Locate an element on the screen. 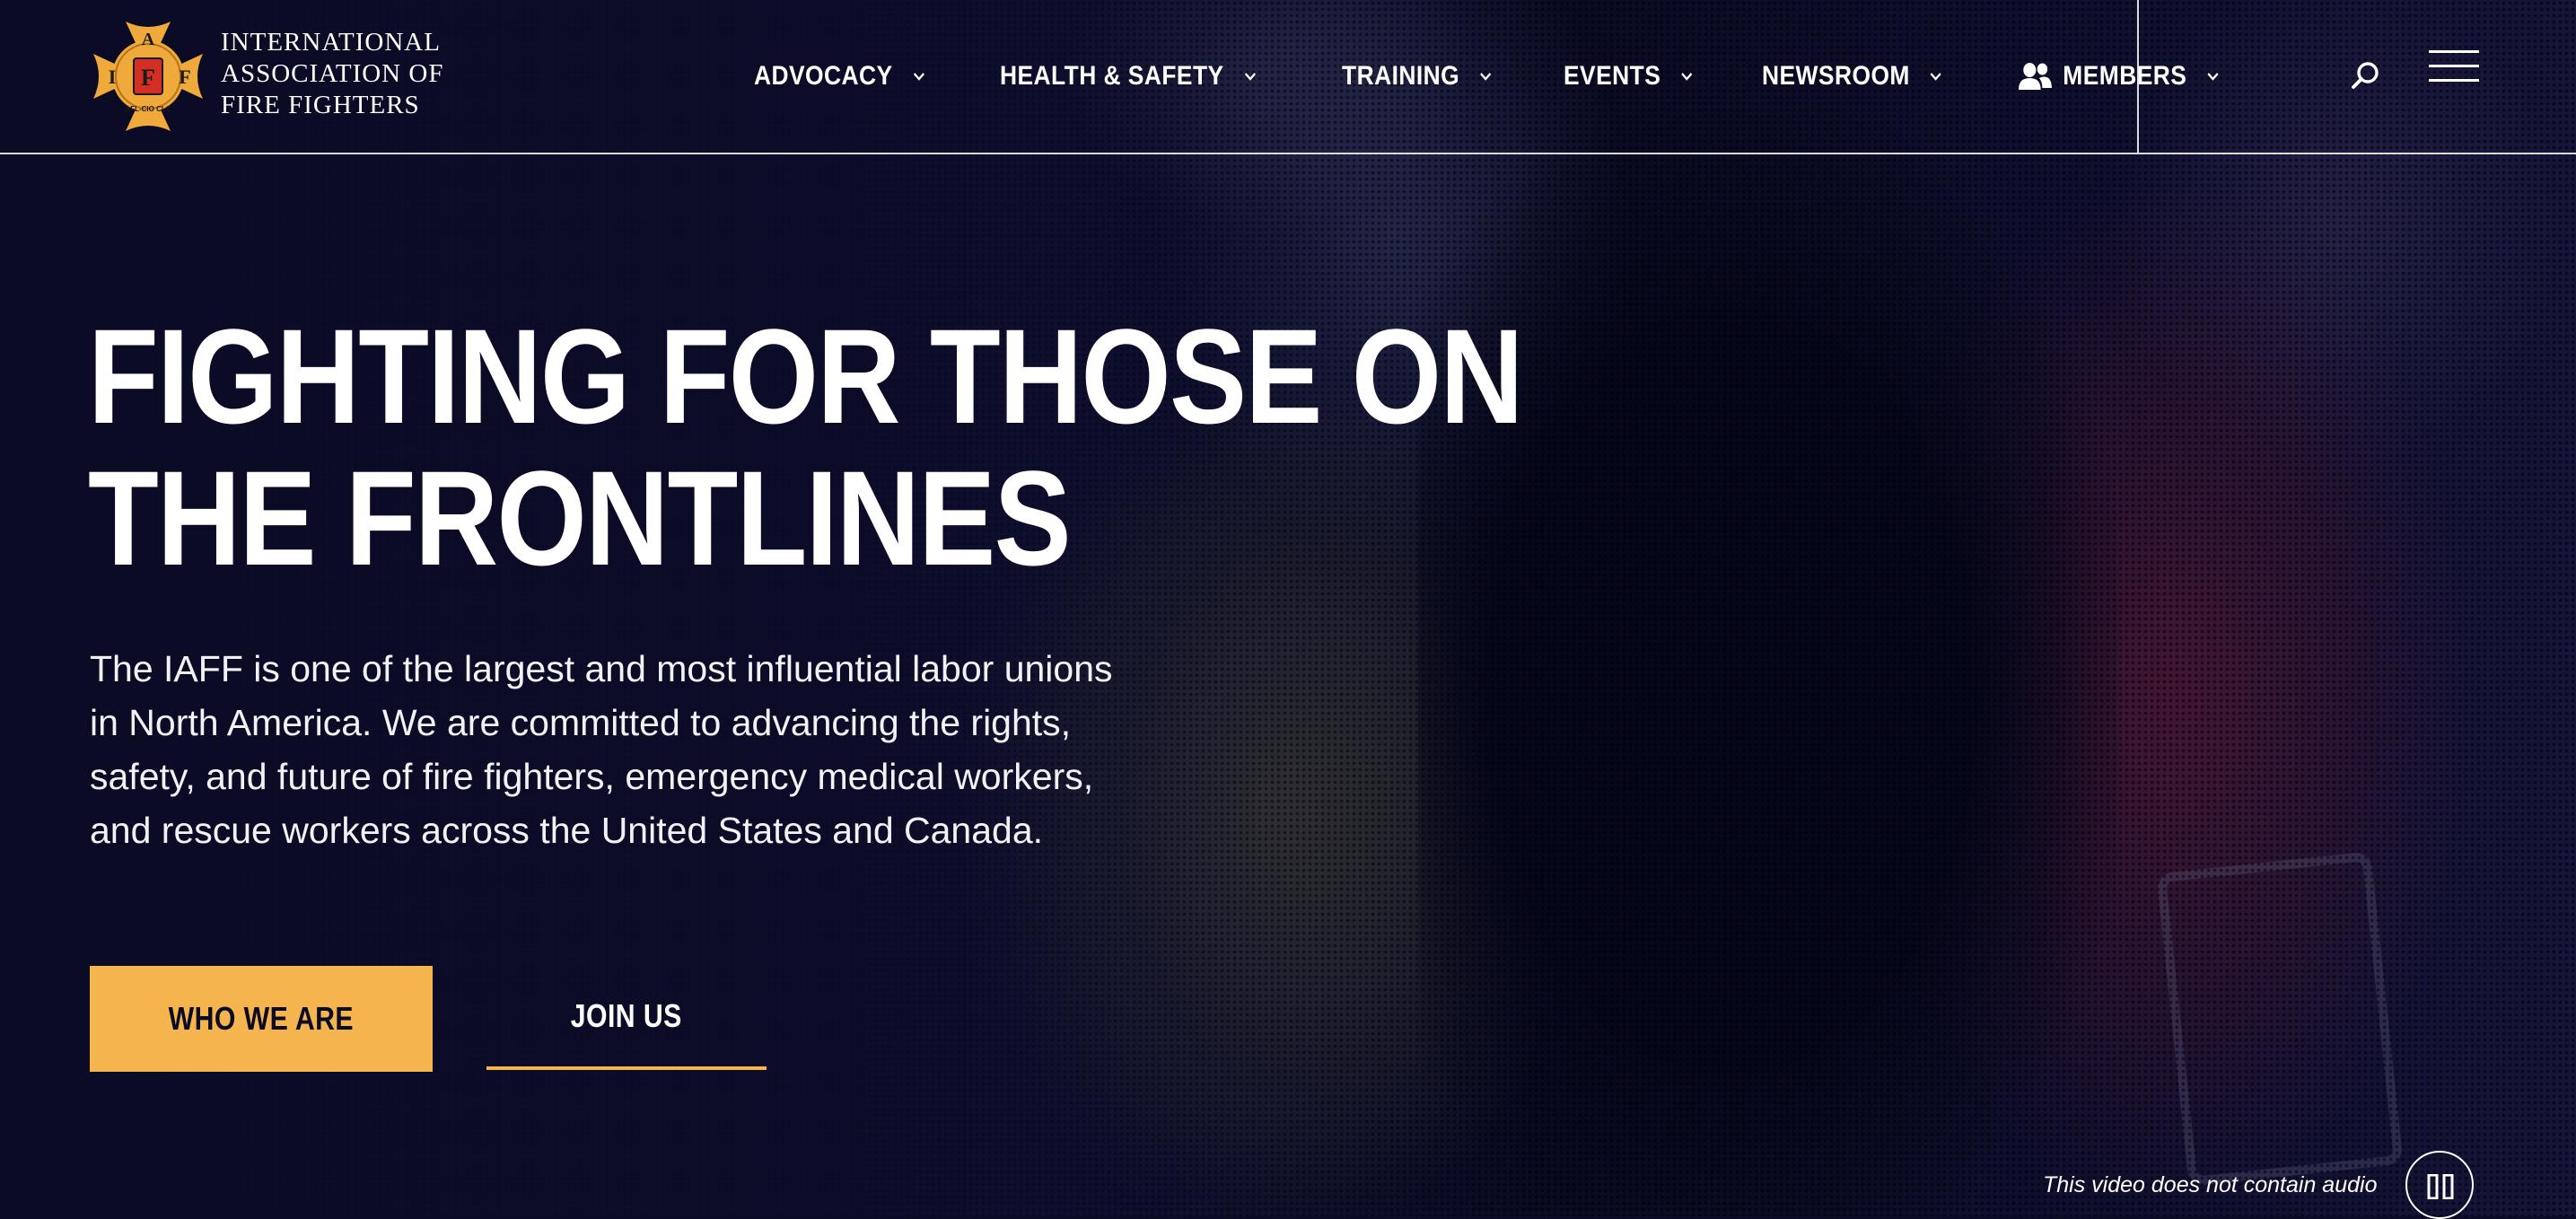 The image size is (2576, 1219). iaff-maltese-cross-logo: A I F F AFL-CIO CLC is located at coordinates (148, 76).